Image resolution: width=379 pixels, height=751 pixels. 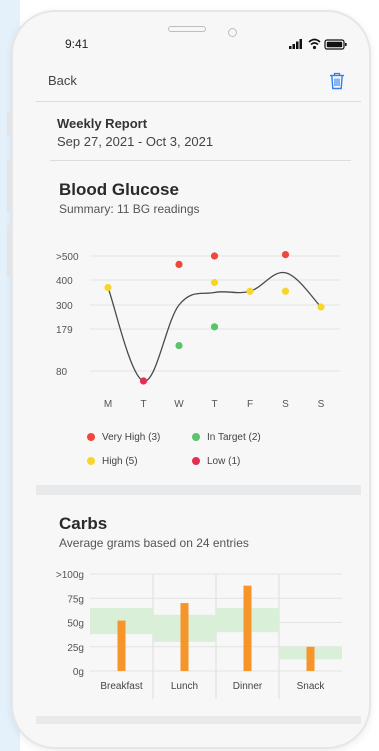 What do you see at coordinates (196, 461) in the screenshot?
I see `legend-dot-low` at bounding box center [196, 461].